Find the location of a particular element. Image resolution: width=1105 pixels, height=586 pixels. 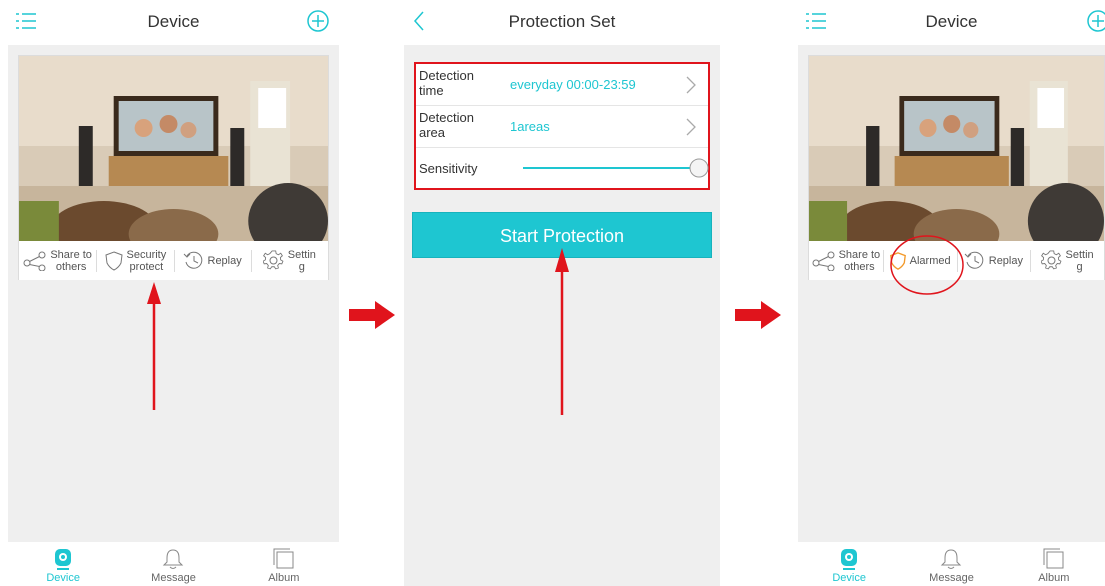

sensitivity-row: Sensitivity is located at coordinates (563, 168).